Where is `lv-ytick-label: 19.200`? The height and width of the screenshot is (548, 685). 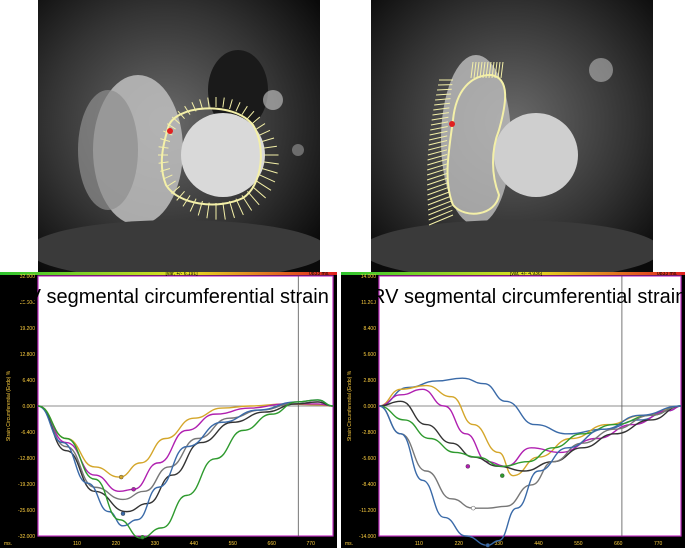
lv-ytick-label: 19.200 is located at coordinates (28, 329).